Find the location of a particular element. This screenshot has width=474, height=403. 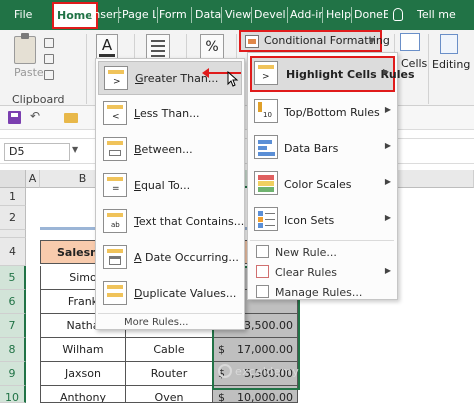

row-header-9: 9 is located at coordinates (13, 374).